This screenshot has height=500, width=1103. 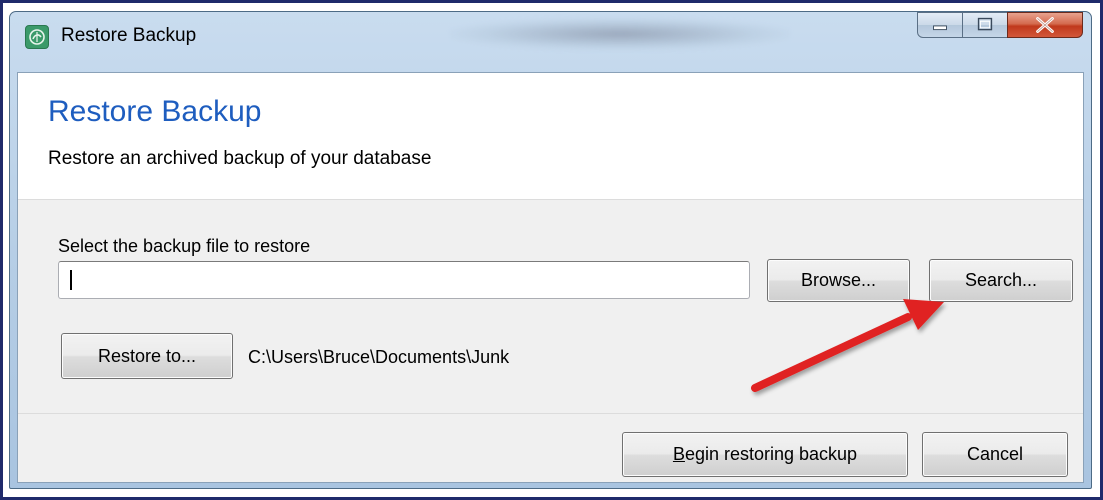 What do you see at coordinates (71, 280) in the screenshot?
I see `text-caret` at bounding box center [71, 280].